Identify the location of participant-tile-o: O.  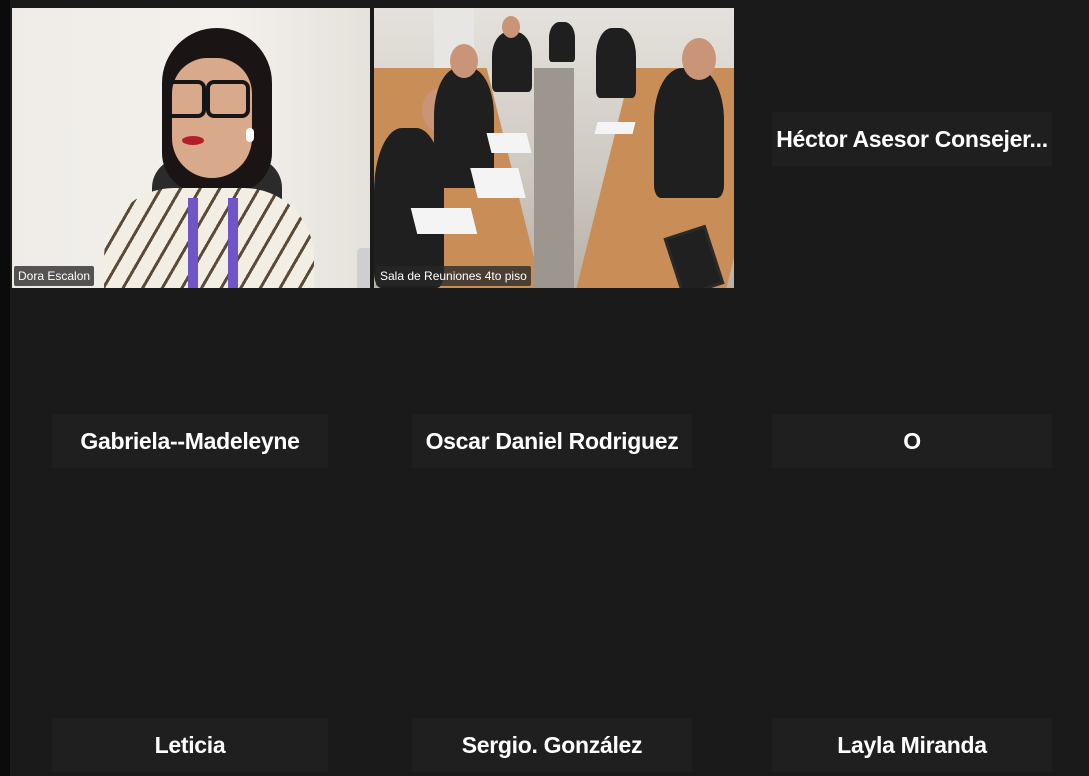
(912, 441).